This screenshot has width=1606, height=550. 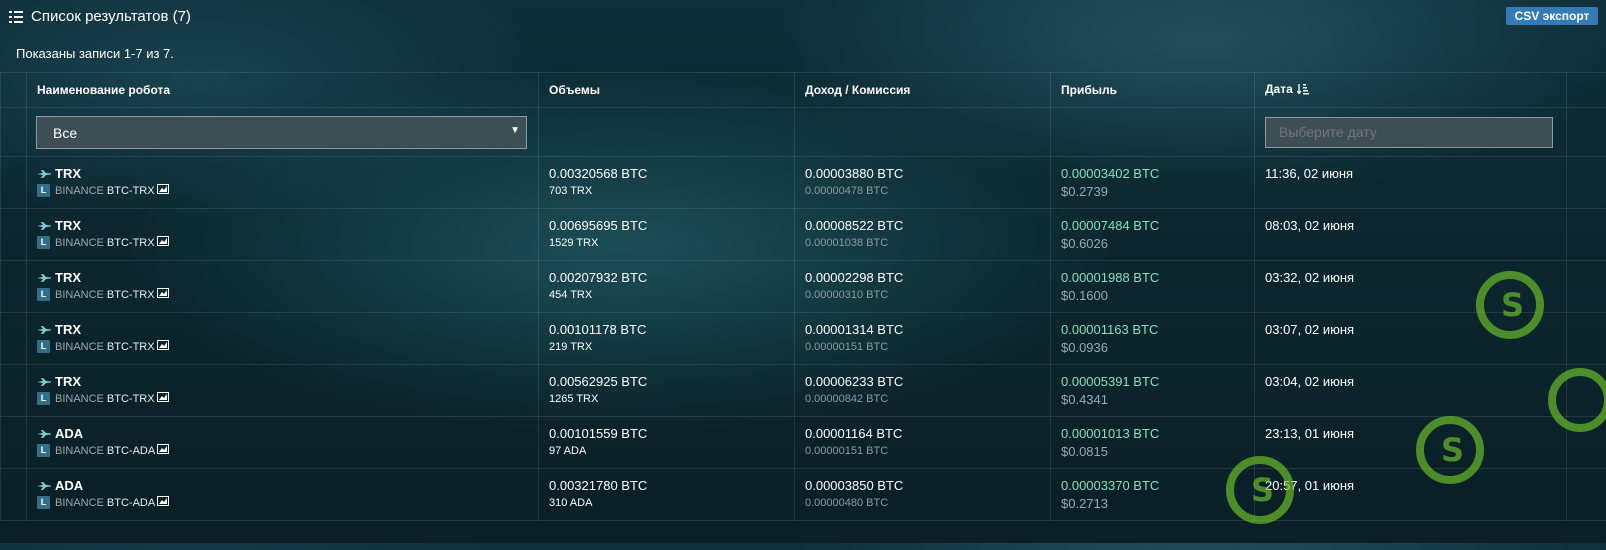 What do you see at coordinates (671, 503) in the screenshot?
I see `volume-coin: 310 ADA` at bounding box center [671, 503].